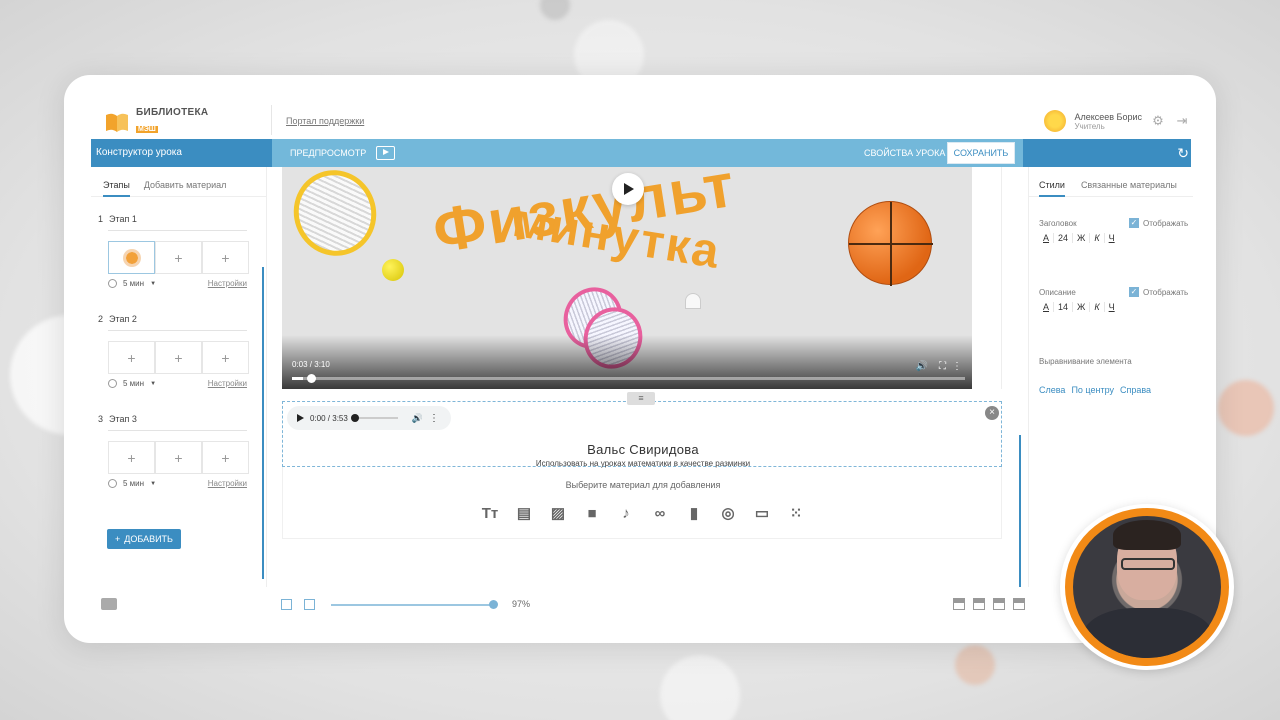 The image size is (1280, 720). Describe the element at coordinates (626, 514) in the screenshot. I see `music-icon: ♪` at that location.